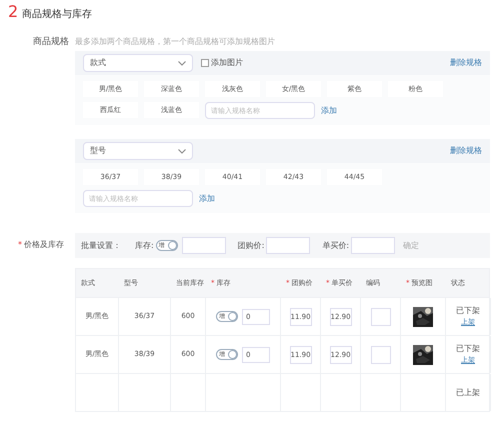 The width and height of the screenshot is (499, 422). I want to click on field-label: 价格及库存, so click(44, 245).